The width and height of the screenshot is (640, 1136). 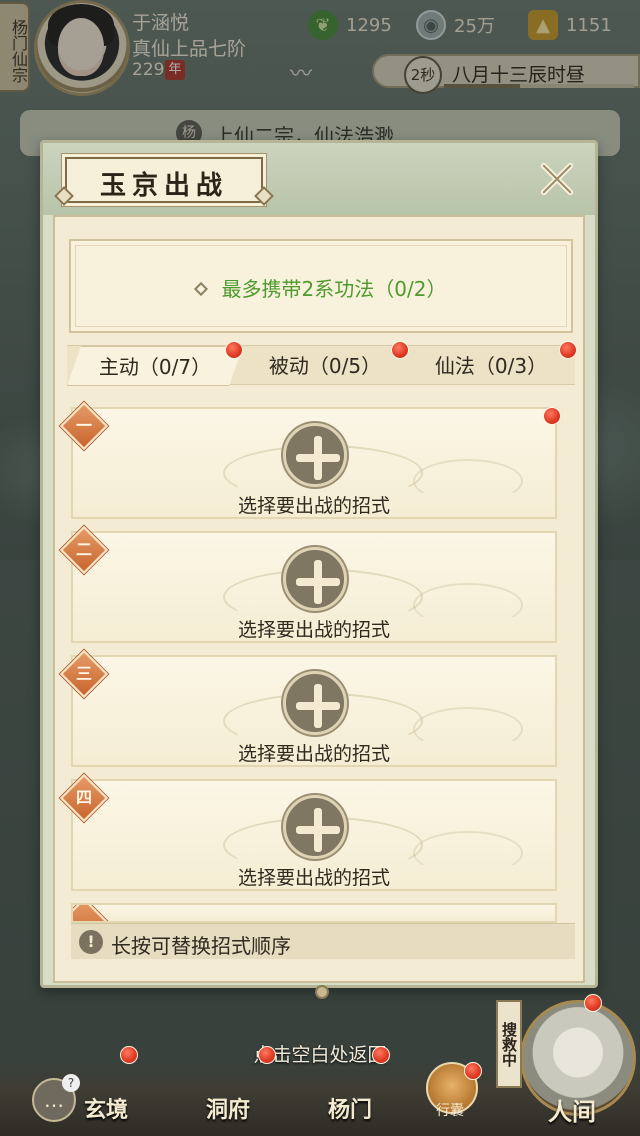 What do you see at coordinates (200, 289) in the screenshot?
I see `diamond-icon` at bounding box center [200, 289].